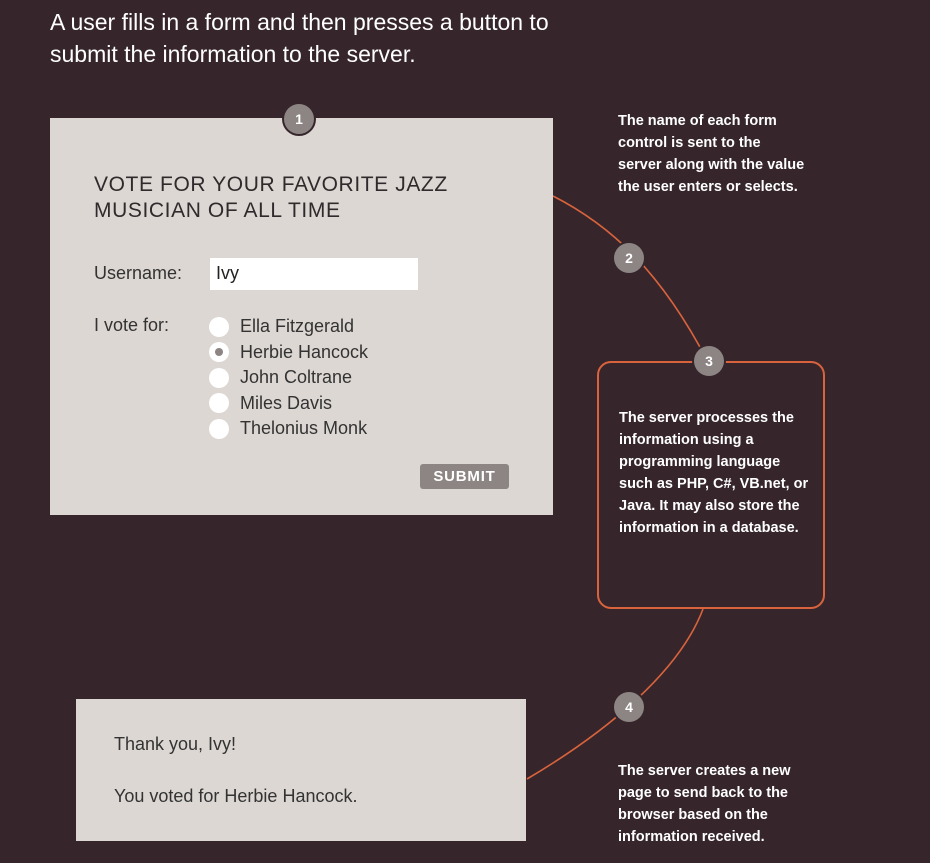 This screenshot has height=863, width=930. I want to click on step-badge-1: 1, so click(299, 119).